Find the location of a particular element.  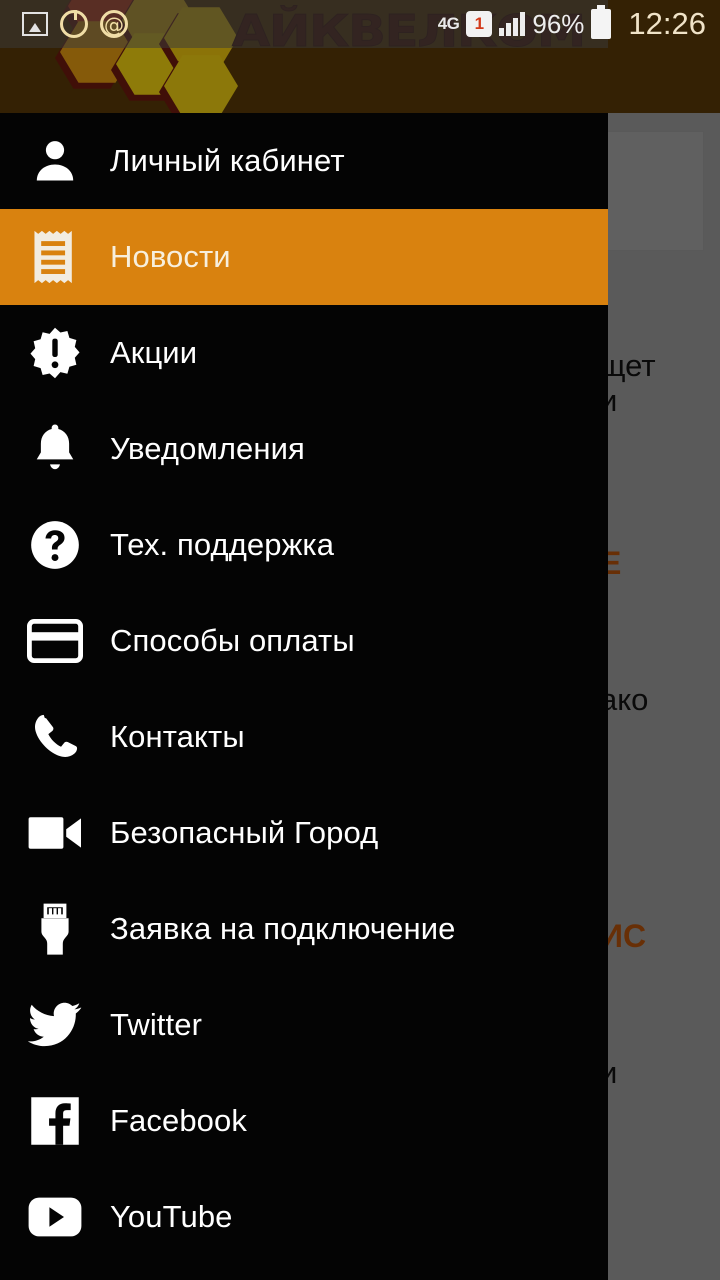

facebook-icon is located at coordinates (55, 1121).